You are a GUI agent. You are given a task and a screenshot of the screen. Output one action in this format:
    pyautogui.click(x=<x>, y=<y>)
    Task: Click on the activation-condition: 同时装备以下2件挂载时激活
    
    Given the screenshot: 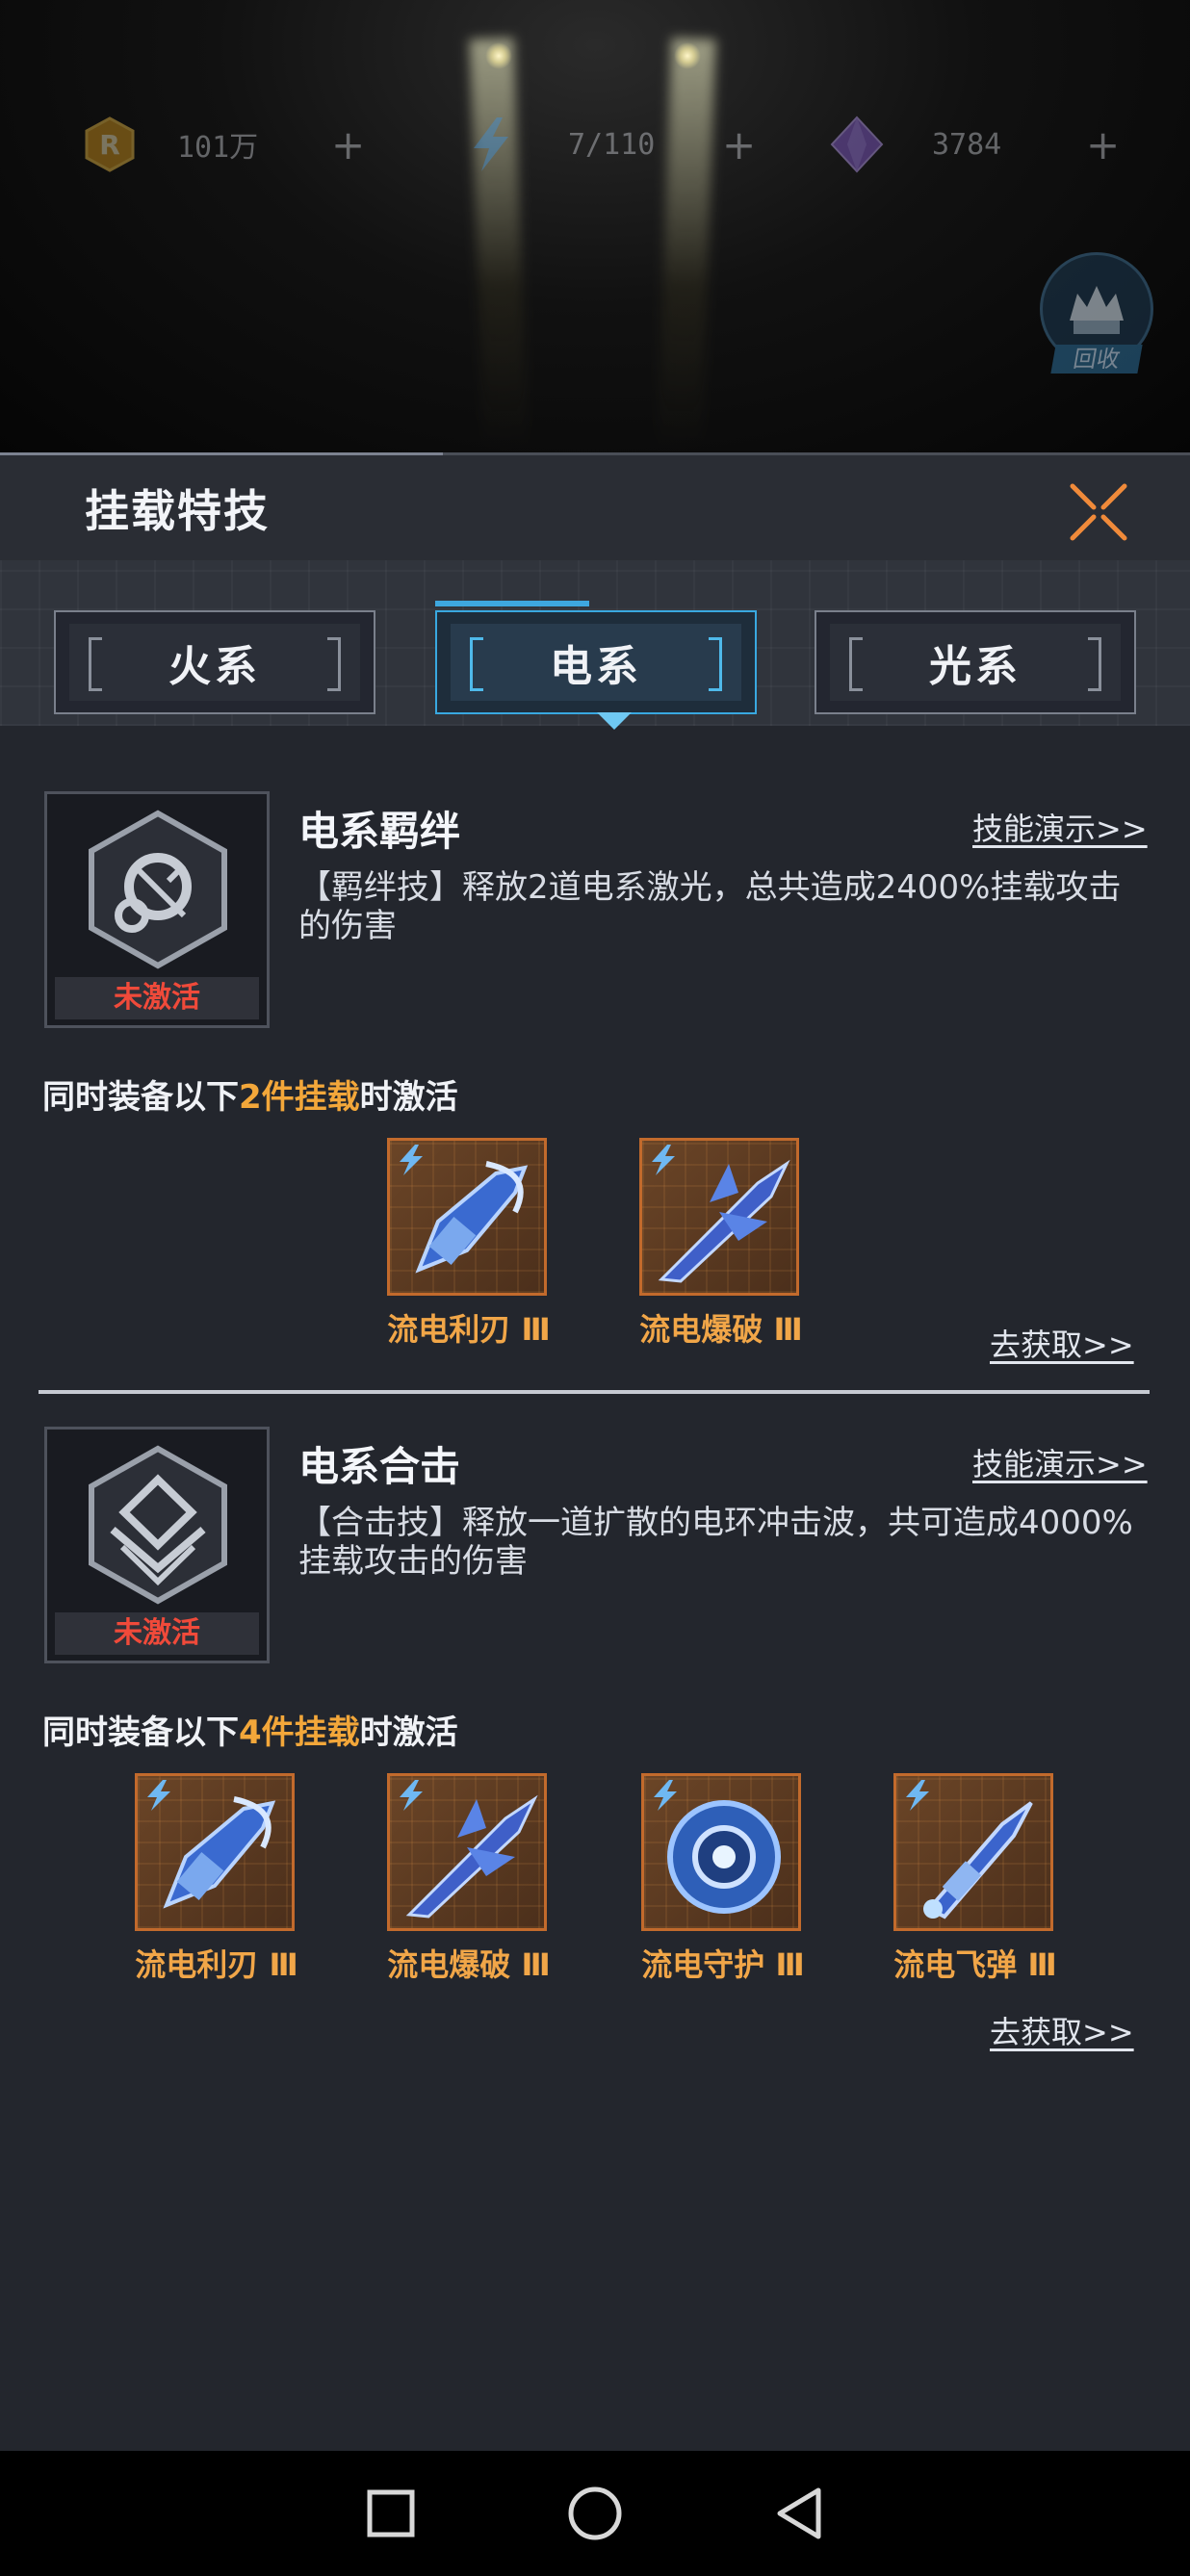 What is the action you would take?
    pyautogui.click(x=250, y=1098)
    